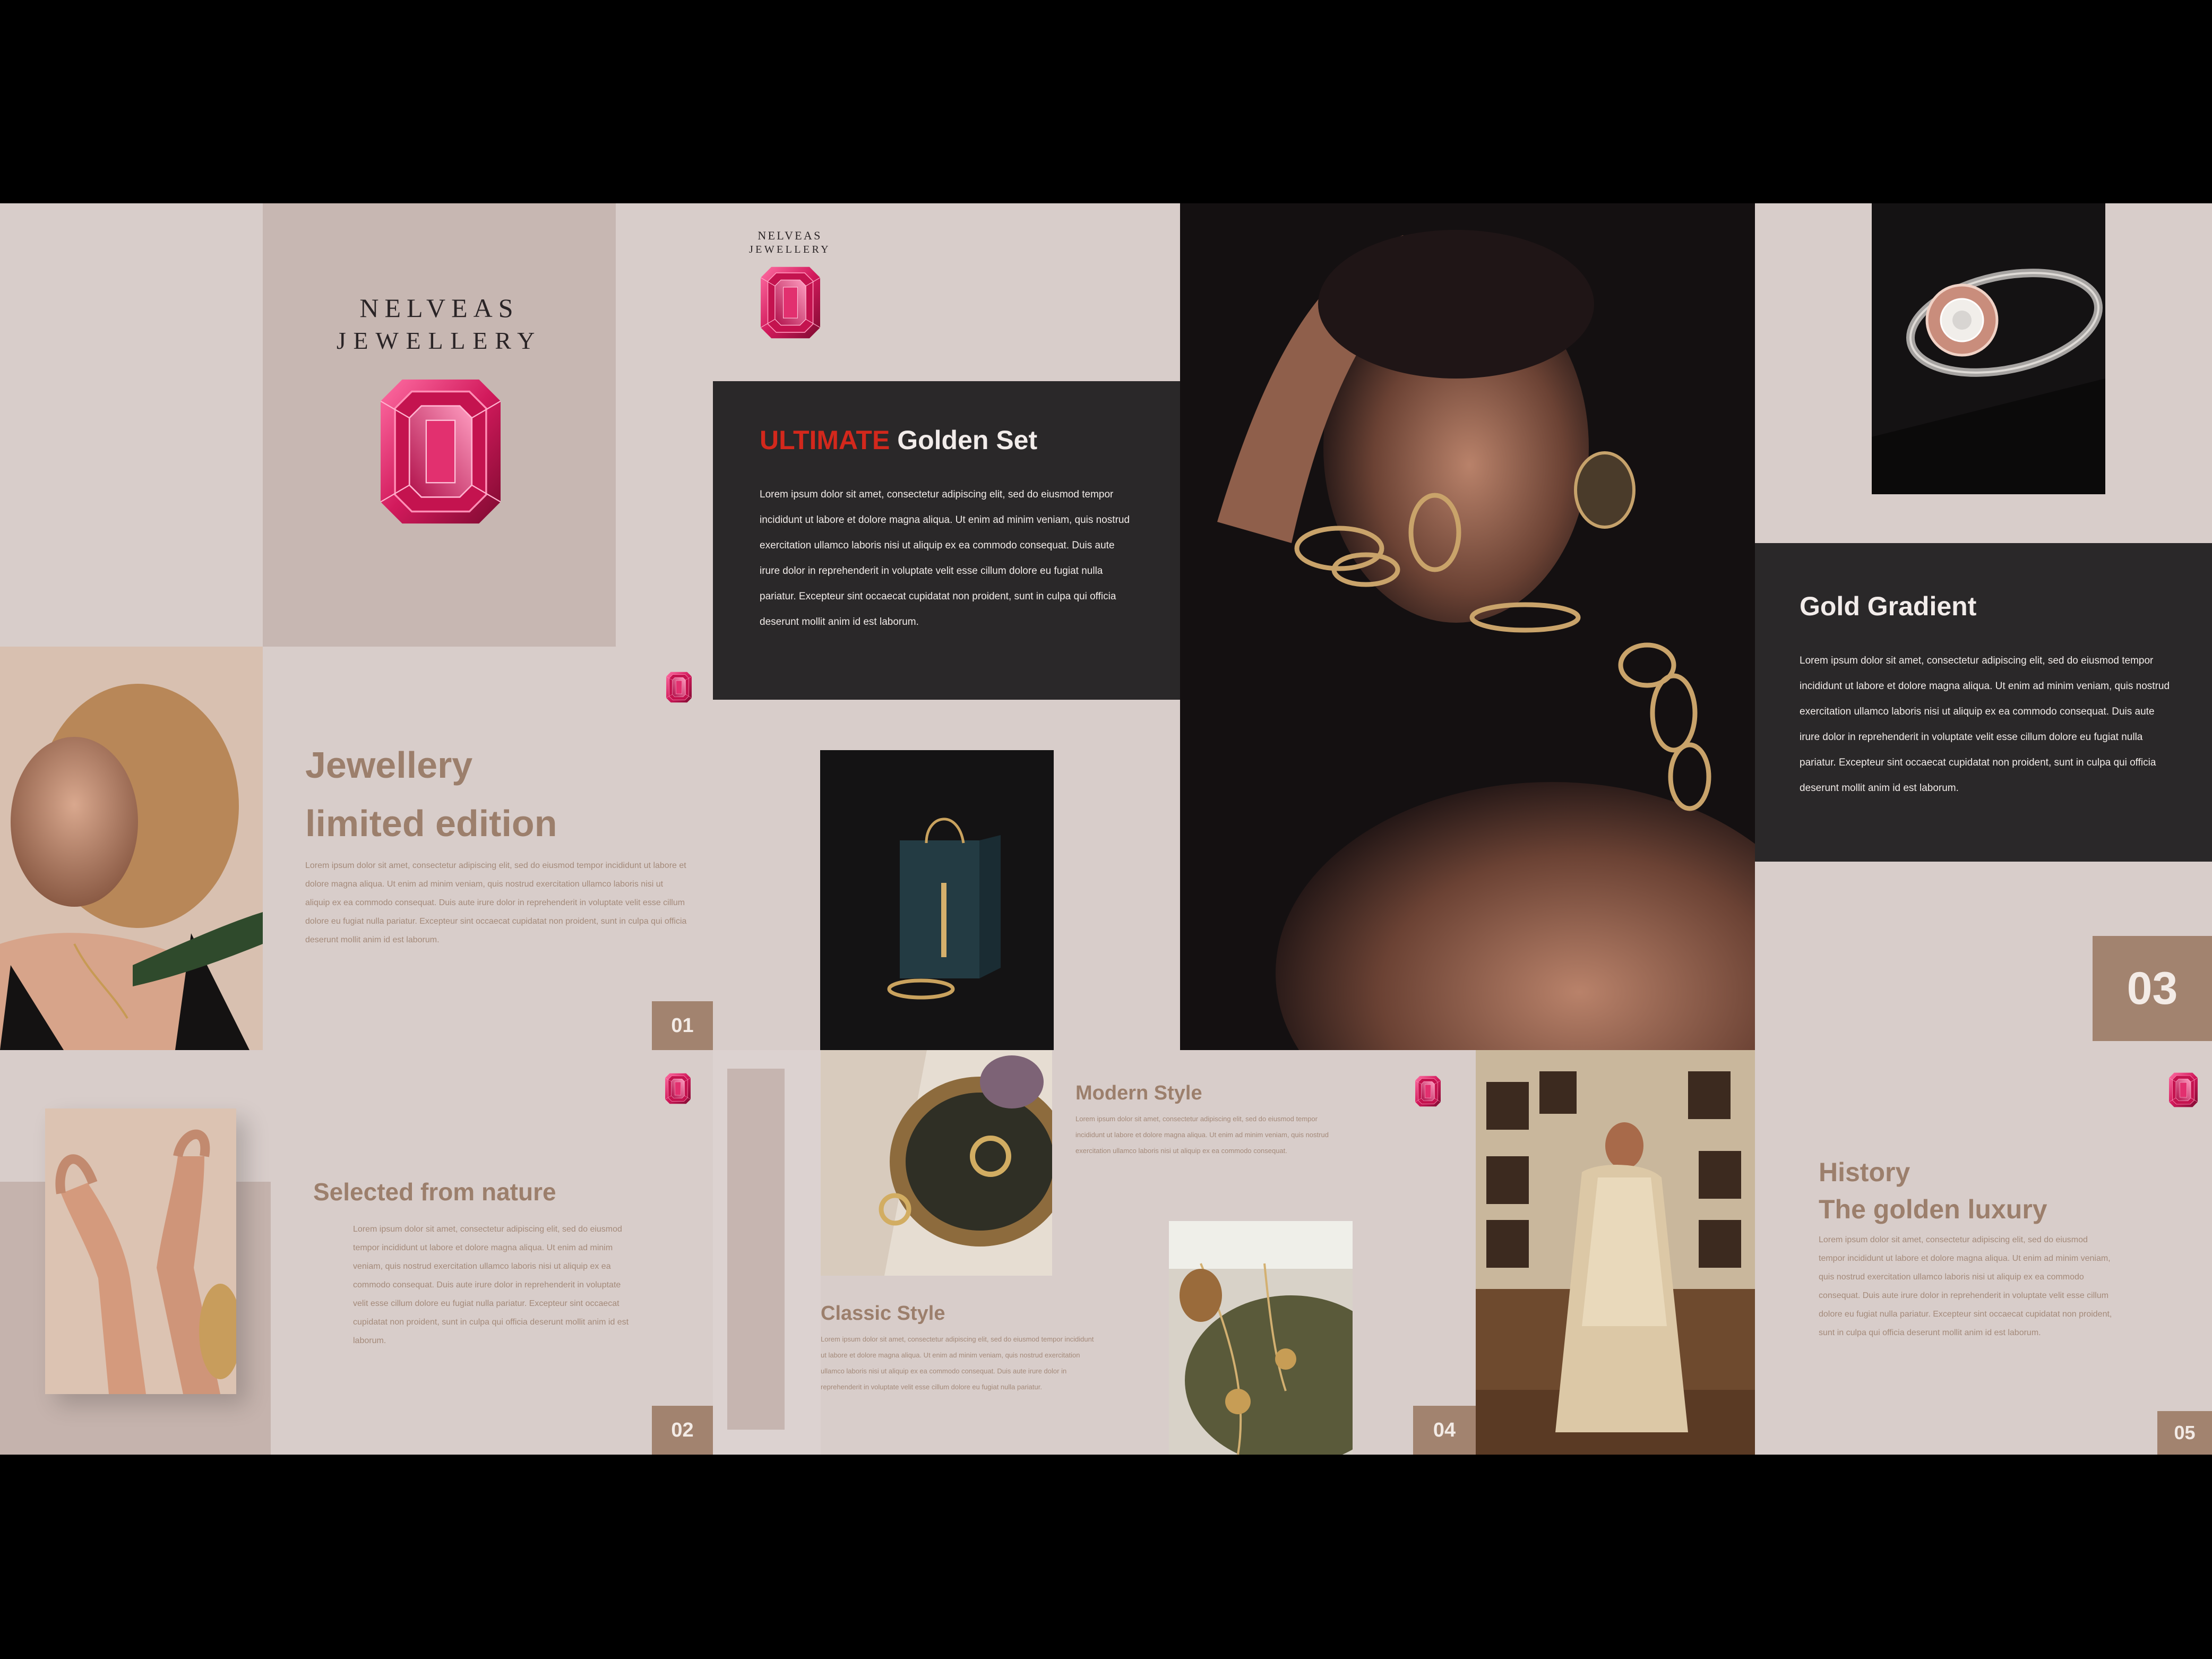  What do you see at coordinates (968, 440) in the screenshot?
I see `cover-title-rest: Golden Set` at bounding box center [968, 440].